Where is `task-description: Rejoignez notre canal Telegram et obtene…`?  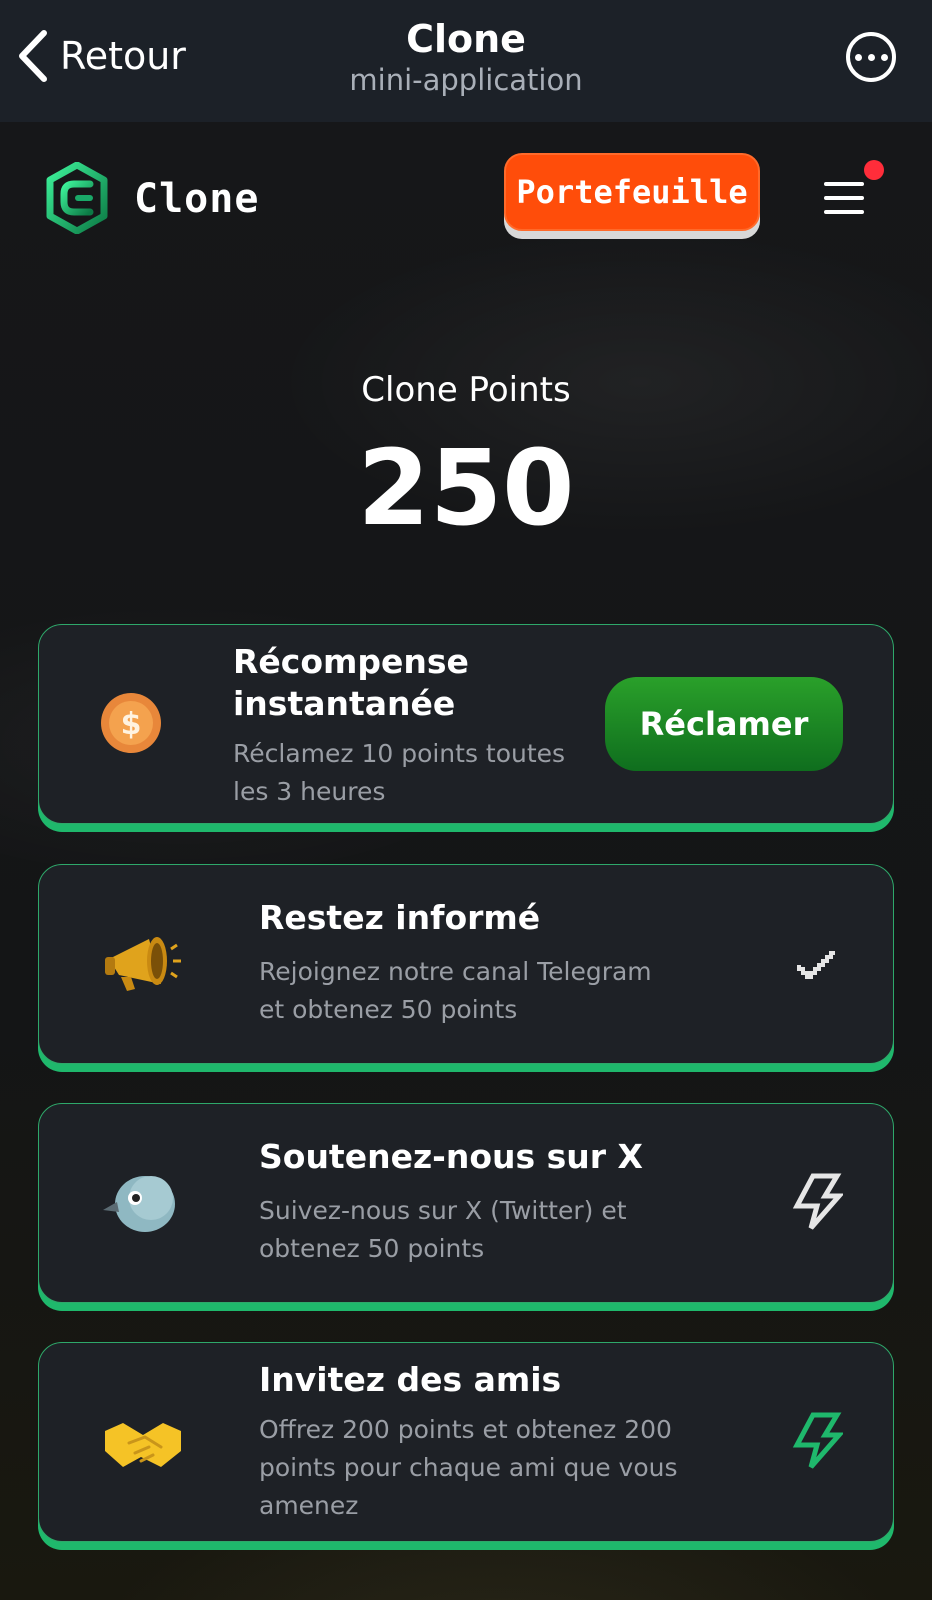
task-description: Rejoignez notre canal Telegram et obtene… is located at coordinates (455, 990).